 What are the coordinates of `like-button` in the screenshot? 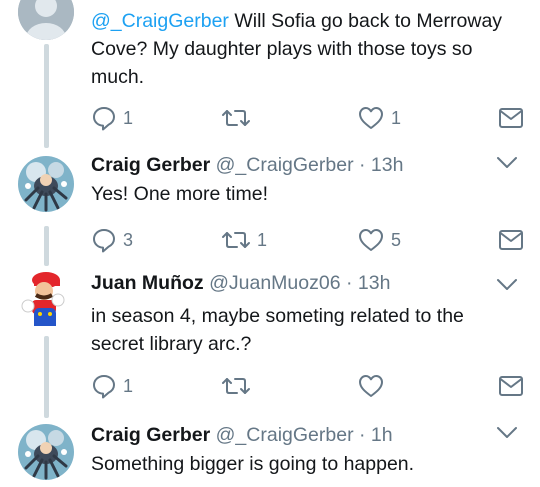 It's located at (374, 386).